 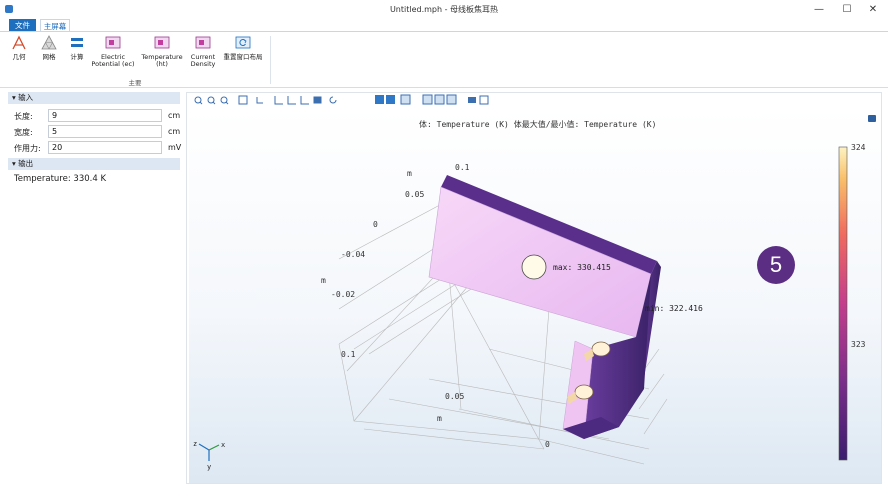 I want to click on length-unit: cm, so click(x=174, y=115).